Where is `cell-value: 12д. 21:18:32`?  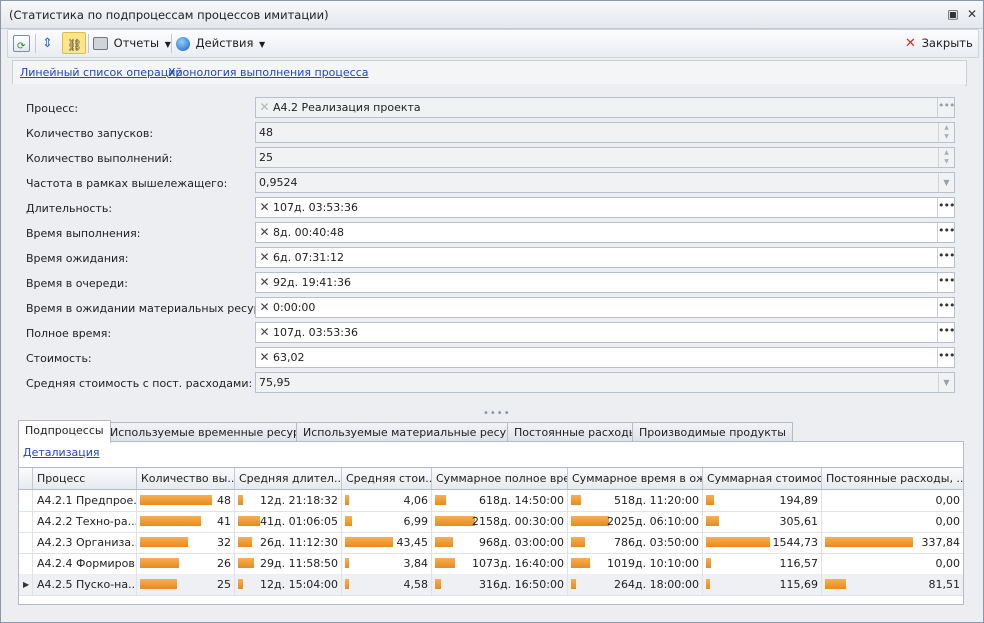
cell-value: 12д. 21:18:32 is located at coordinates (299, 500).